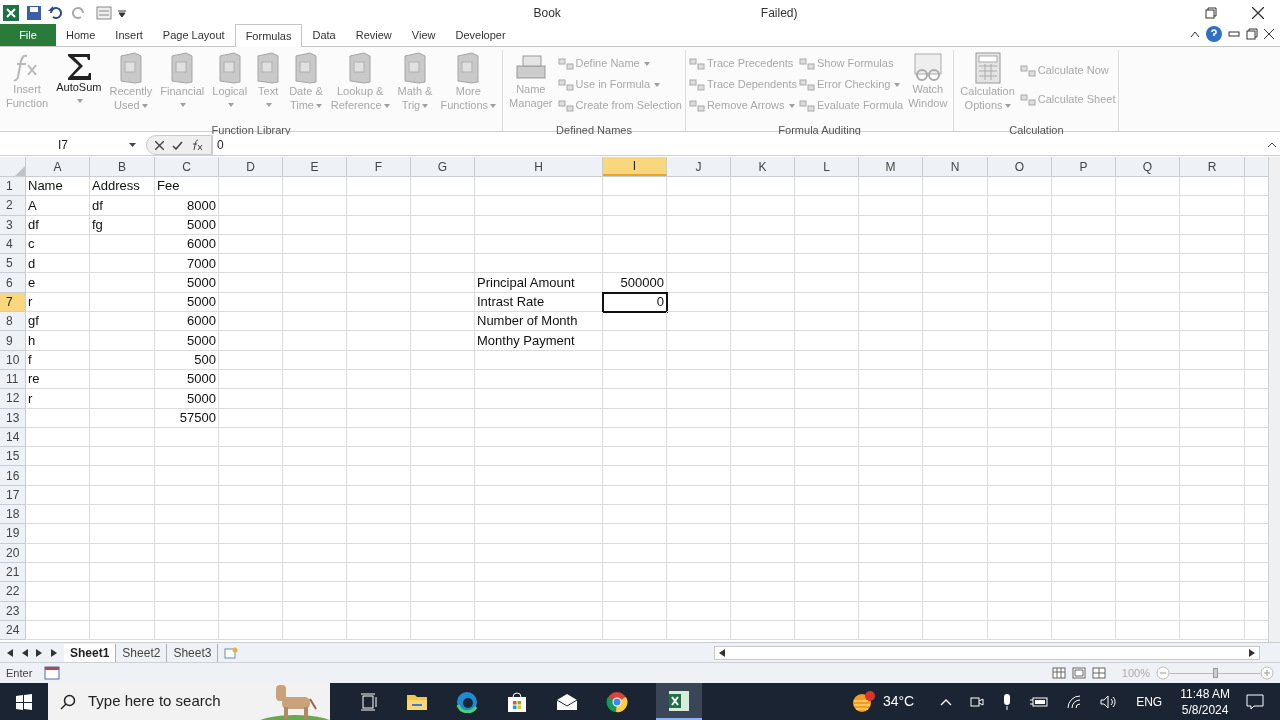 Image resolution: width=1280 pixels, height=720 pixels. I want to click on volume-icon, so click(1109, 701).